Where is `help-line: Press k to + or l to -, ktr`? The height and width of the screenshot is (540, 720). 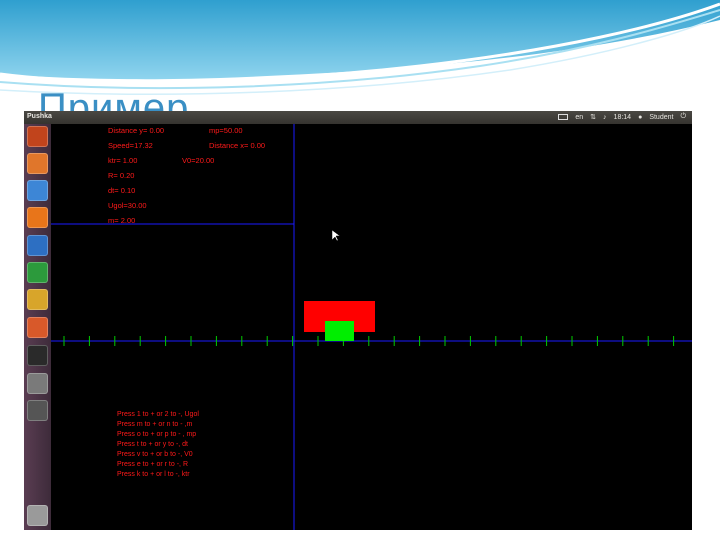
help-line: Press k to + or l to -, ktr is located at coordinates (153, 474).